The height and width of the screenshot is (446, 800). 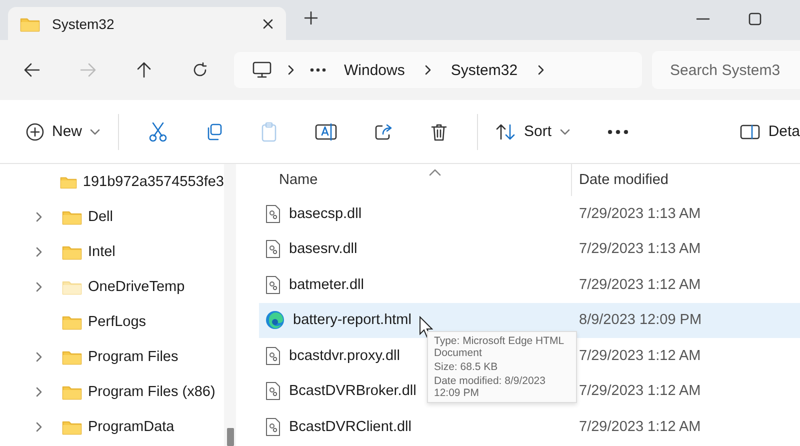 I want to click on sort-caret-icon, so click(x=435, y=172).